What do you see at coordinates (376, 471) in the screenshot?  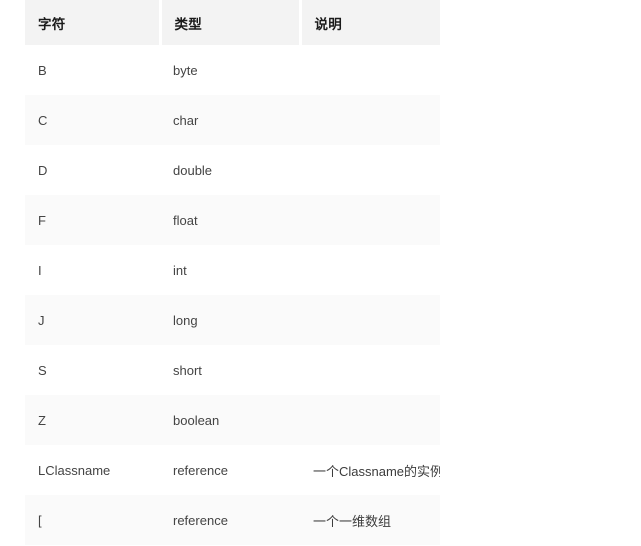 I see `cell-description: 一个Classname的实例` at bounding box center [376, 471].